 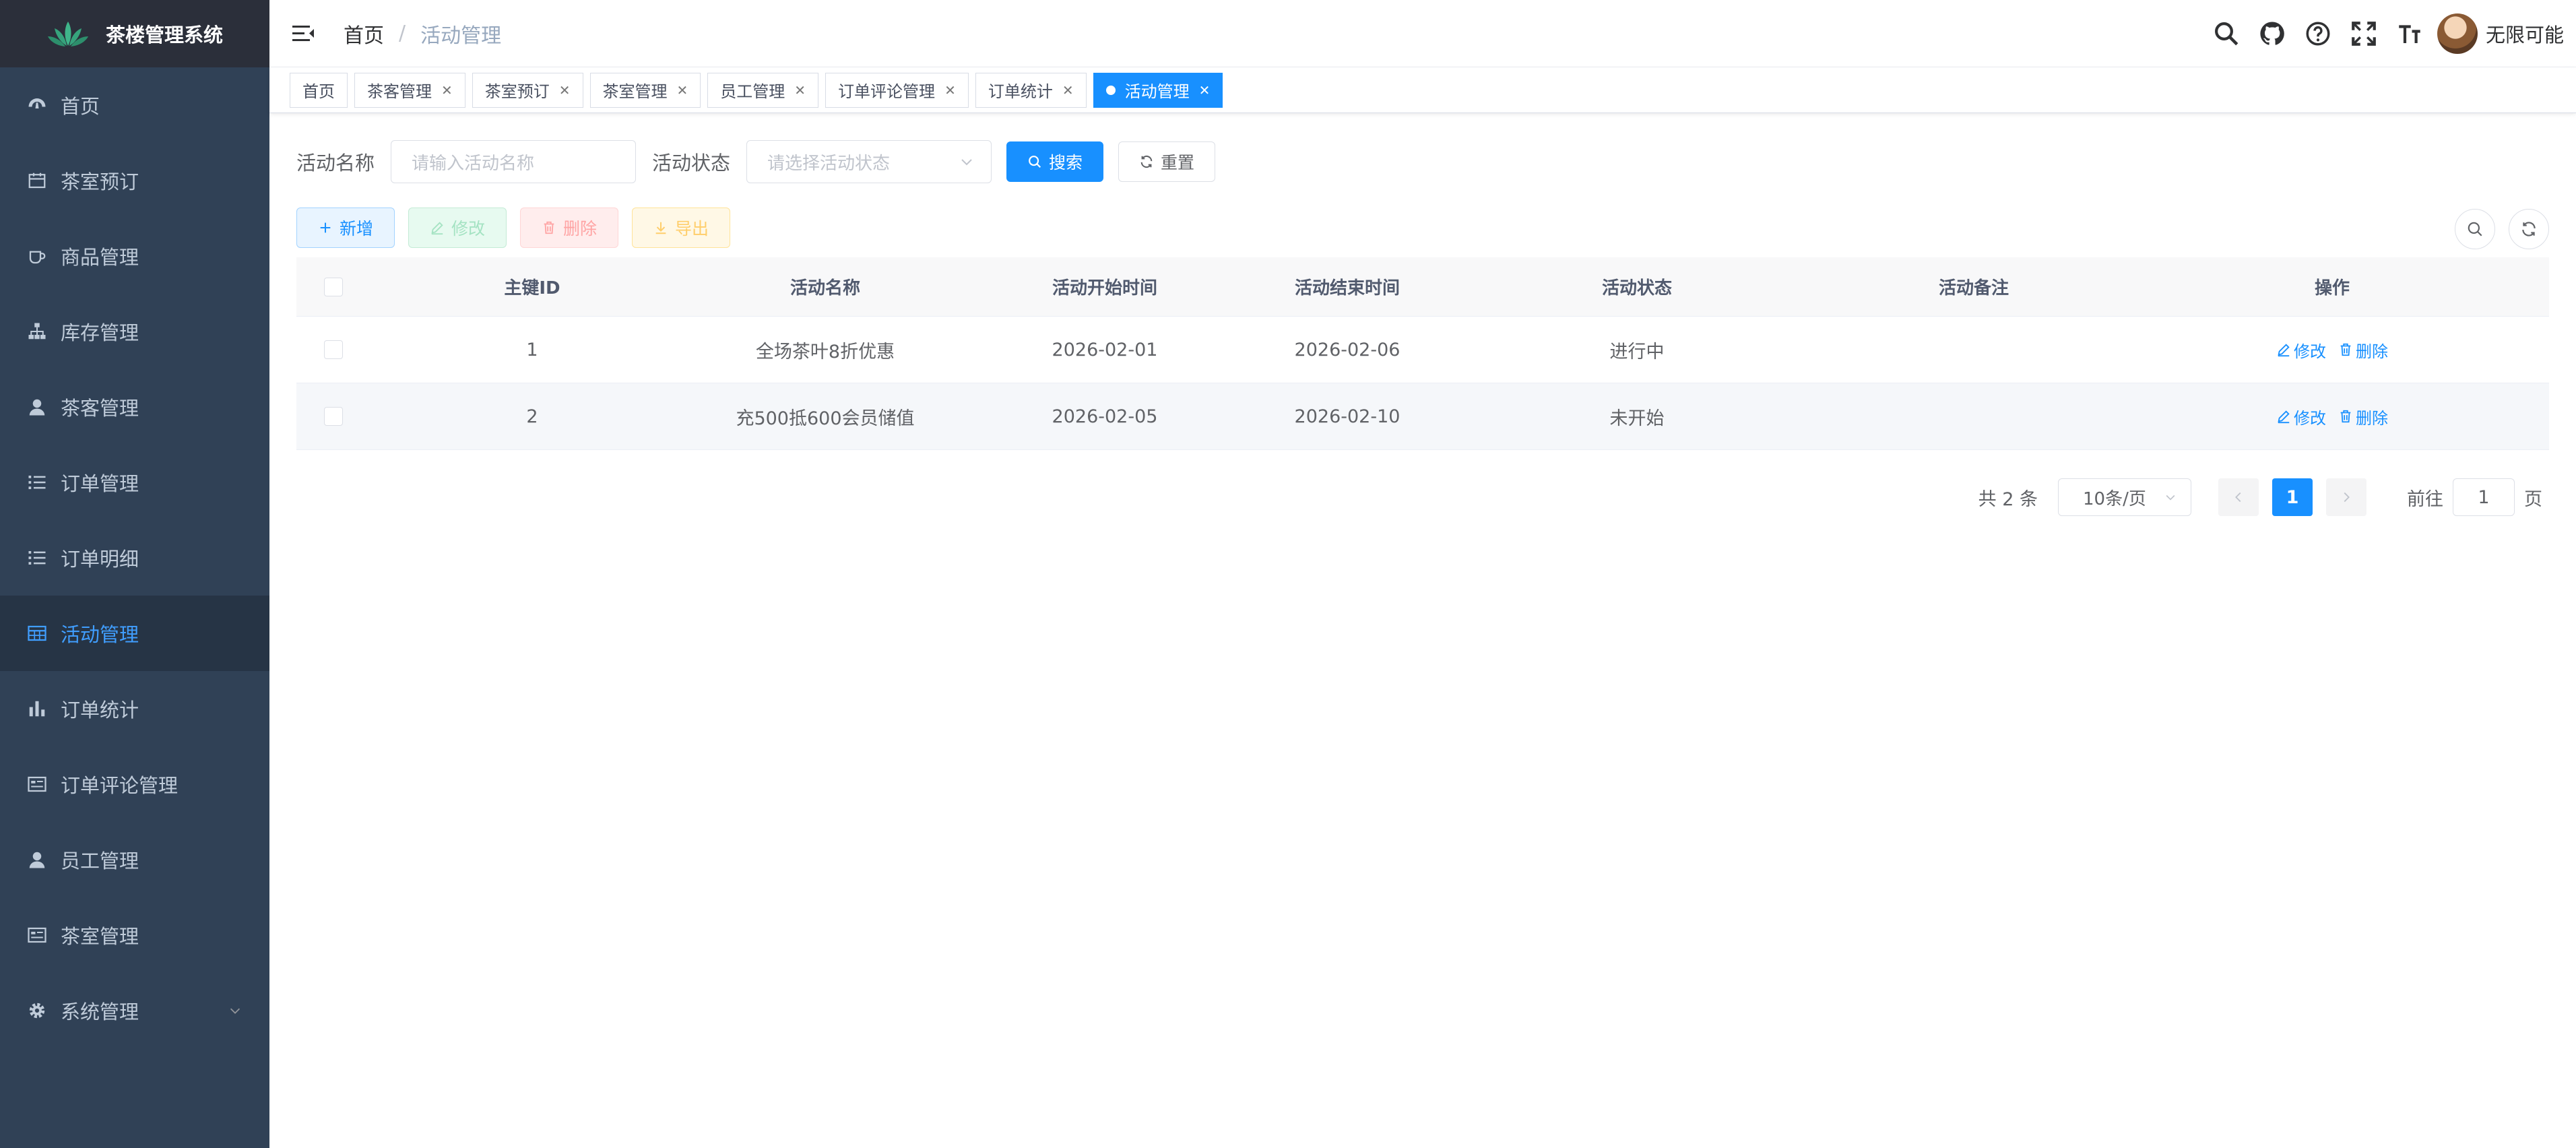 I want to click on sidebar-item-label: 活动管理, so click(x=100, y=634).